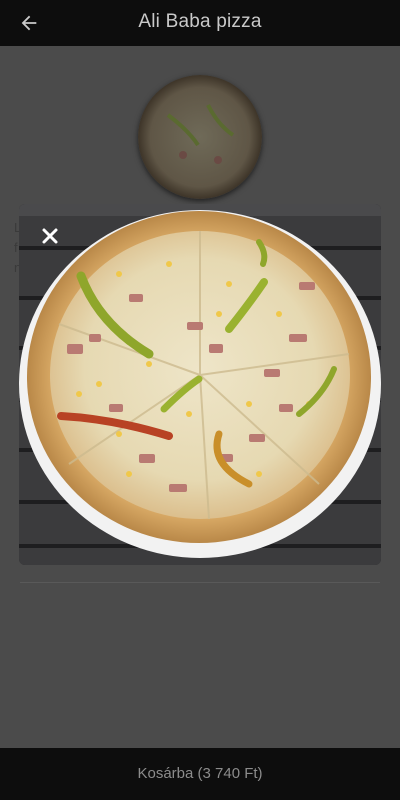 The width and height of the screenshot is (400, 800). Describe the element at coordinates (200, 137) in the screenshot. I see `product-thumbnail` at that location.